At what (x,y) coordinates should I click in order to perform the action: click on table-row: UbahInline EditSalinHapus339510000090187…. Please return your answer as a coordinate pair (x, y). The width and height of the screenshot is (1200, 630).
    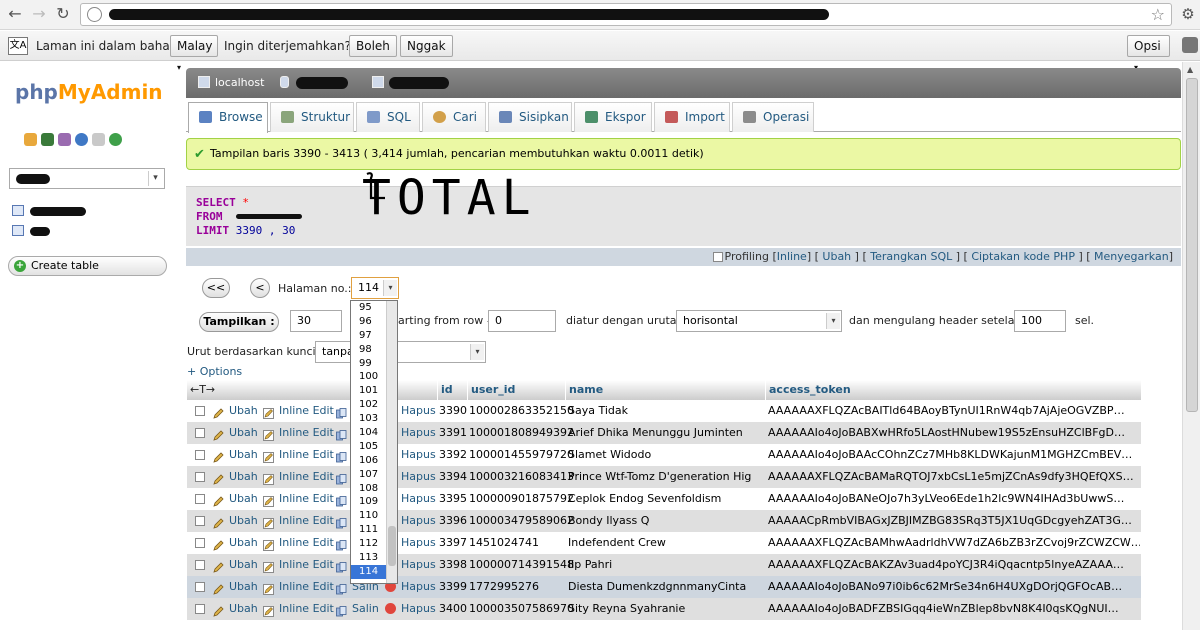
    Looking at the image, I should click on (664, 499).